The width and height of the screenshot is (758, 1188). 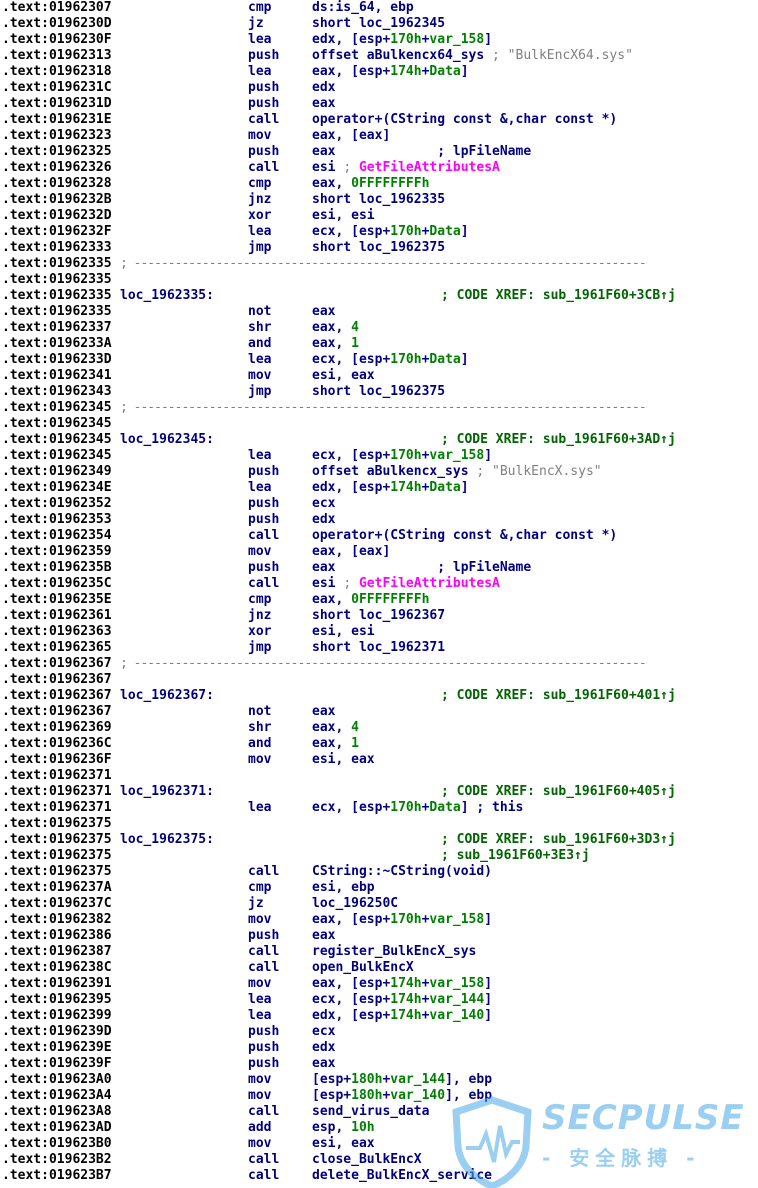 I want to click on code-line: .text:01962375 ; sub_1961F60+3E3↑j, so click(x=379, y=856).